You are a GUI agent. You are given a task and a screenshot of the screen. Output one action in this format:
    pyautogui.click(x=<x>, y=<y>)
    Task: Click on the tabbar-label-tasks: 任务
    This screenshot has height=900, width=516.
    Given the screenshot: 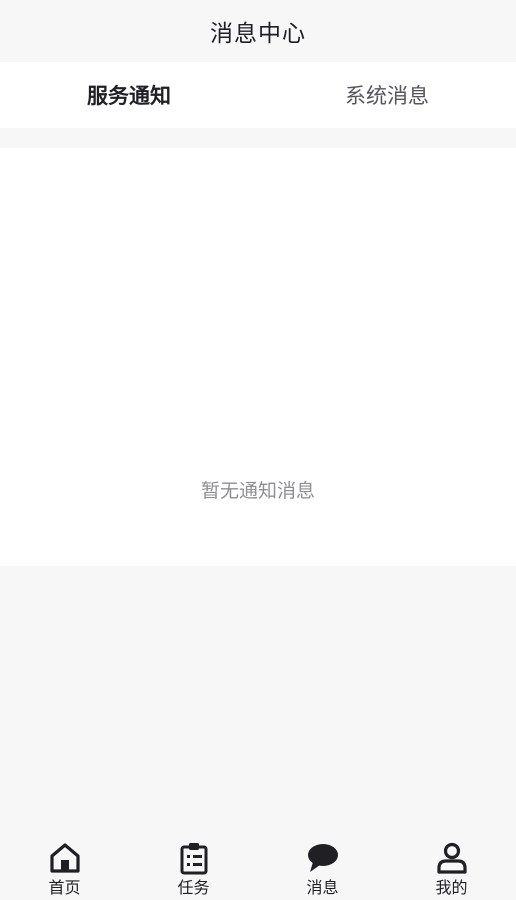 What is the action you would take?
    pyautogui.click(x=193, y=887)
    